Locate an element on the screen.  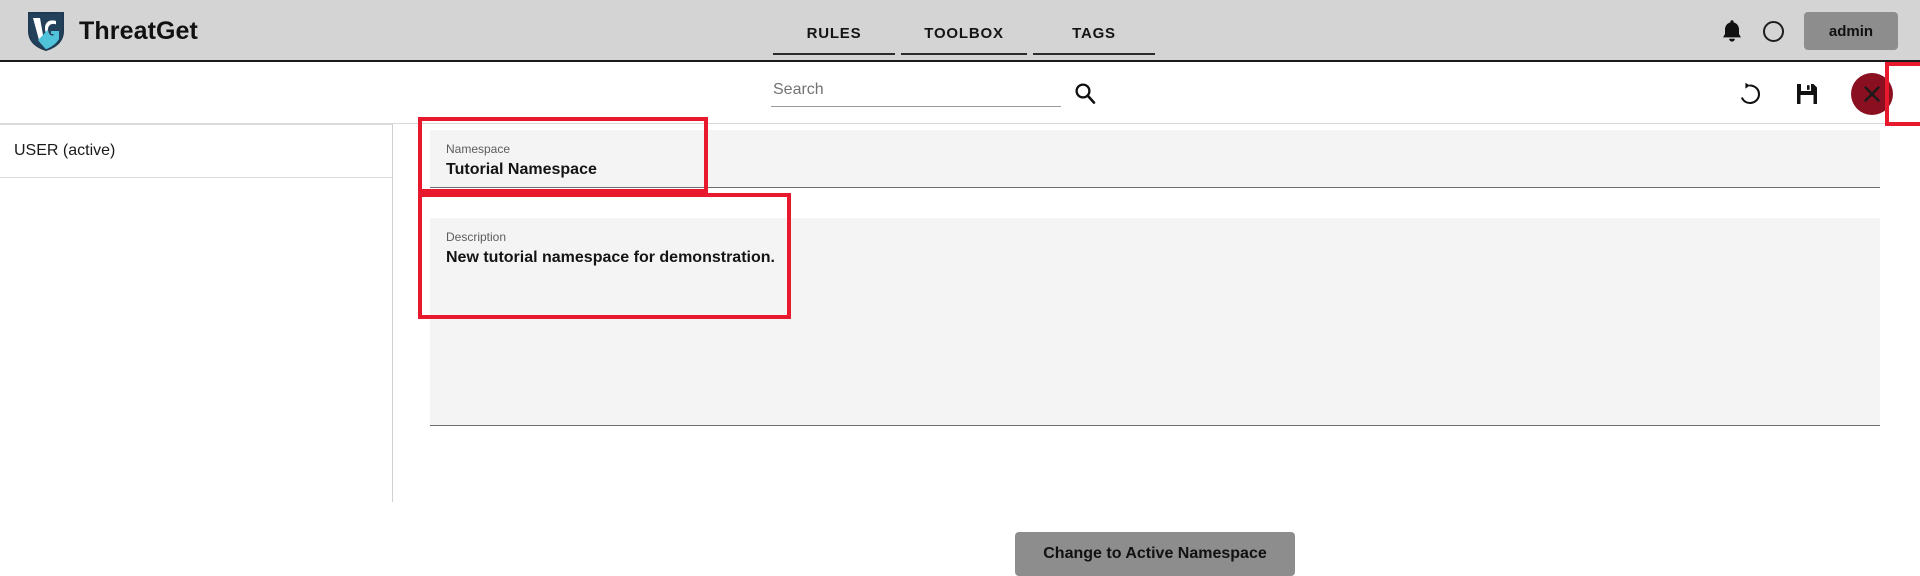
sidebar-item-user-active: USER (active) is located at coordinates (196, 151).